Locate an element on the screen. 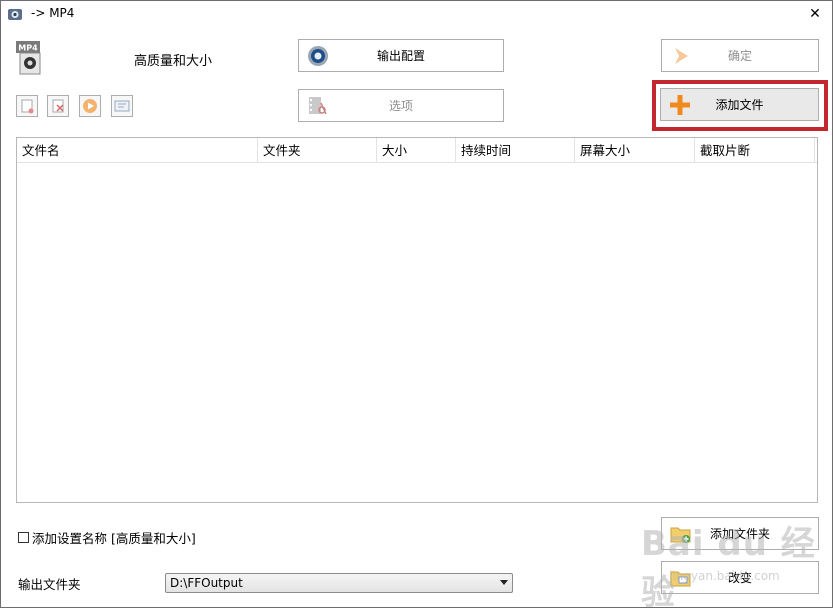  remove-file-icon is located at coordinates (58, 106).